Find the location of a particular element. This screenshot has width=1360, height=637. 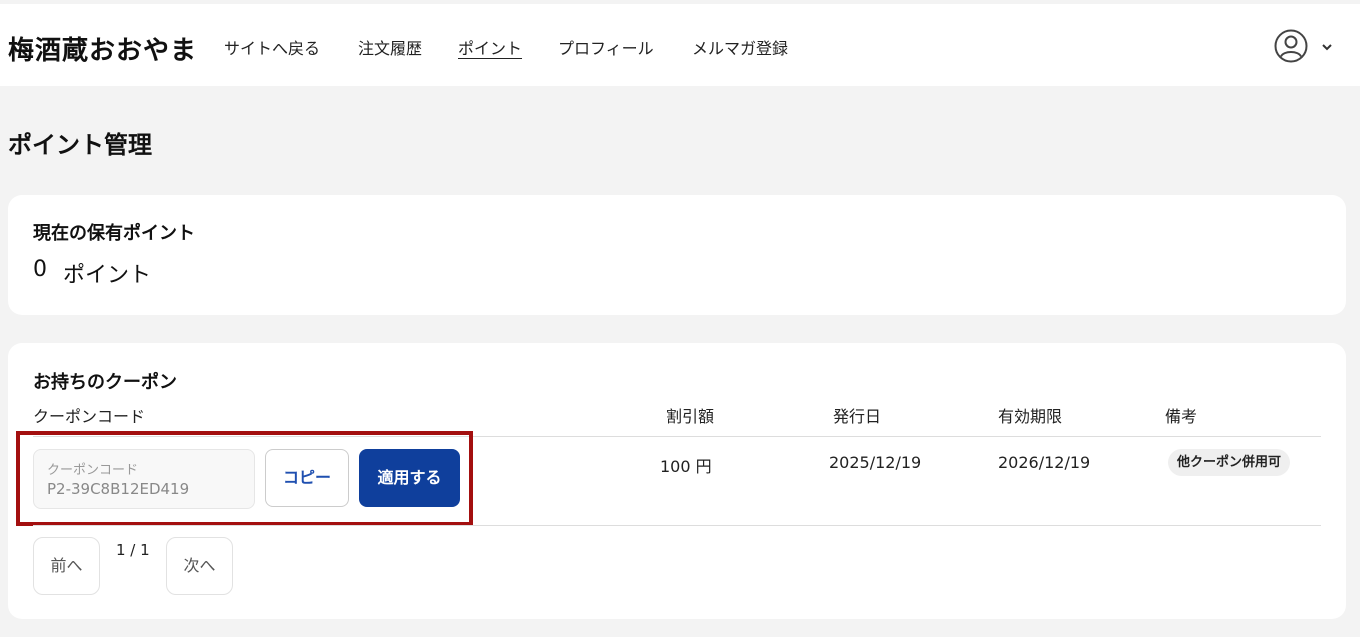

column-header-issued: 発行日 is located at coordinates (857, 416).